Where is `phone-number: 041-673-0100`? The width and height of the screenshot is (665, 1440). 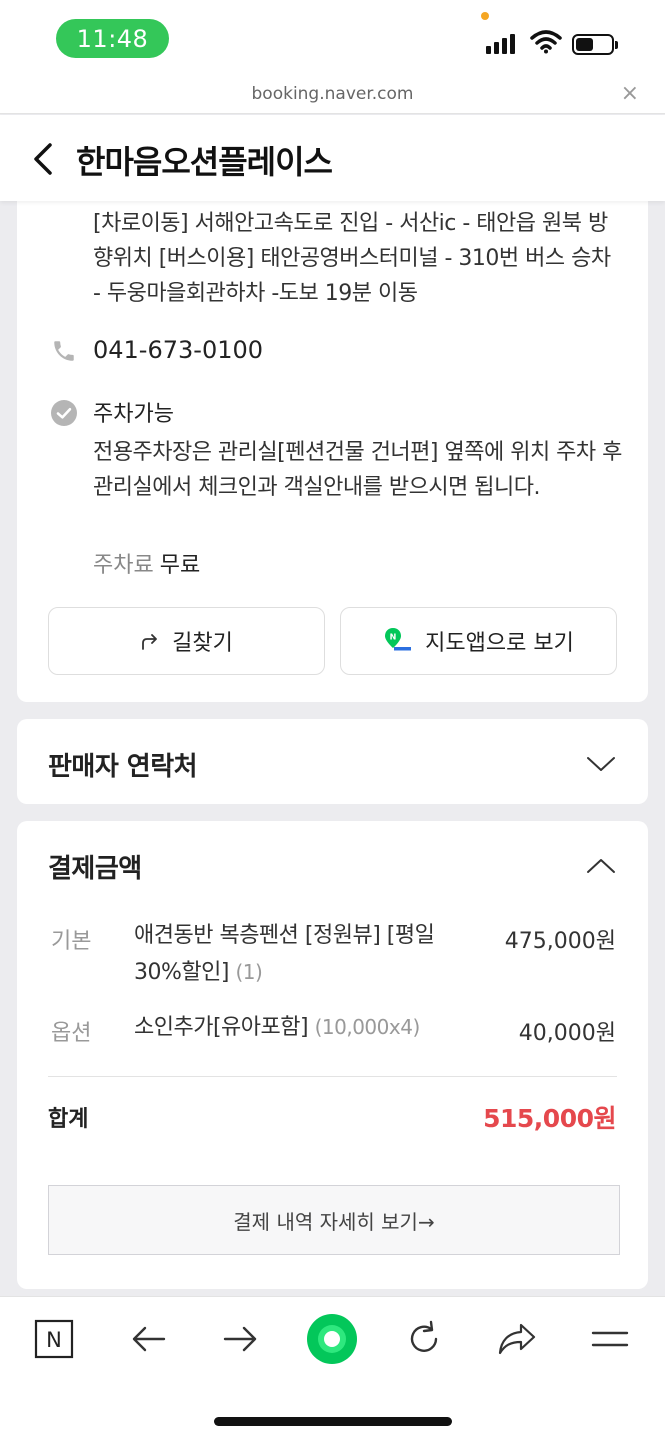
phone-number: 041-673-0100 is located at coordinates (178, 350).